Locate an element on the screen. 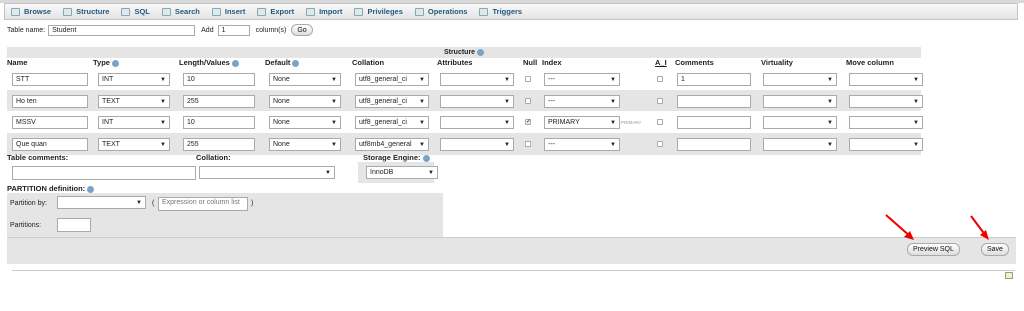 Image resolution: width=1024 pixels, height=311 pixels. table-comments-input is located at coordinates (104, 173).